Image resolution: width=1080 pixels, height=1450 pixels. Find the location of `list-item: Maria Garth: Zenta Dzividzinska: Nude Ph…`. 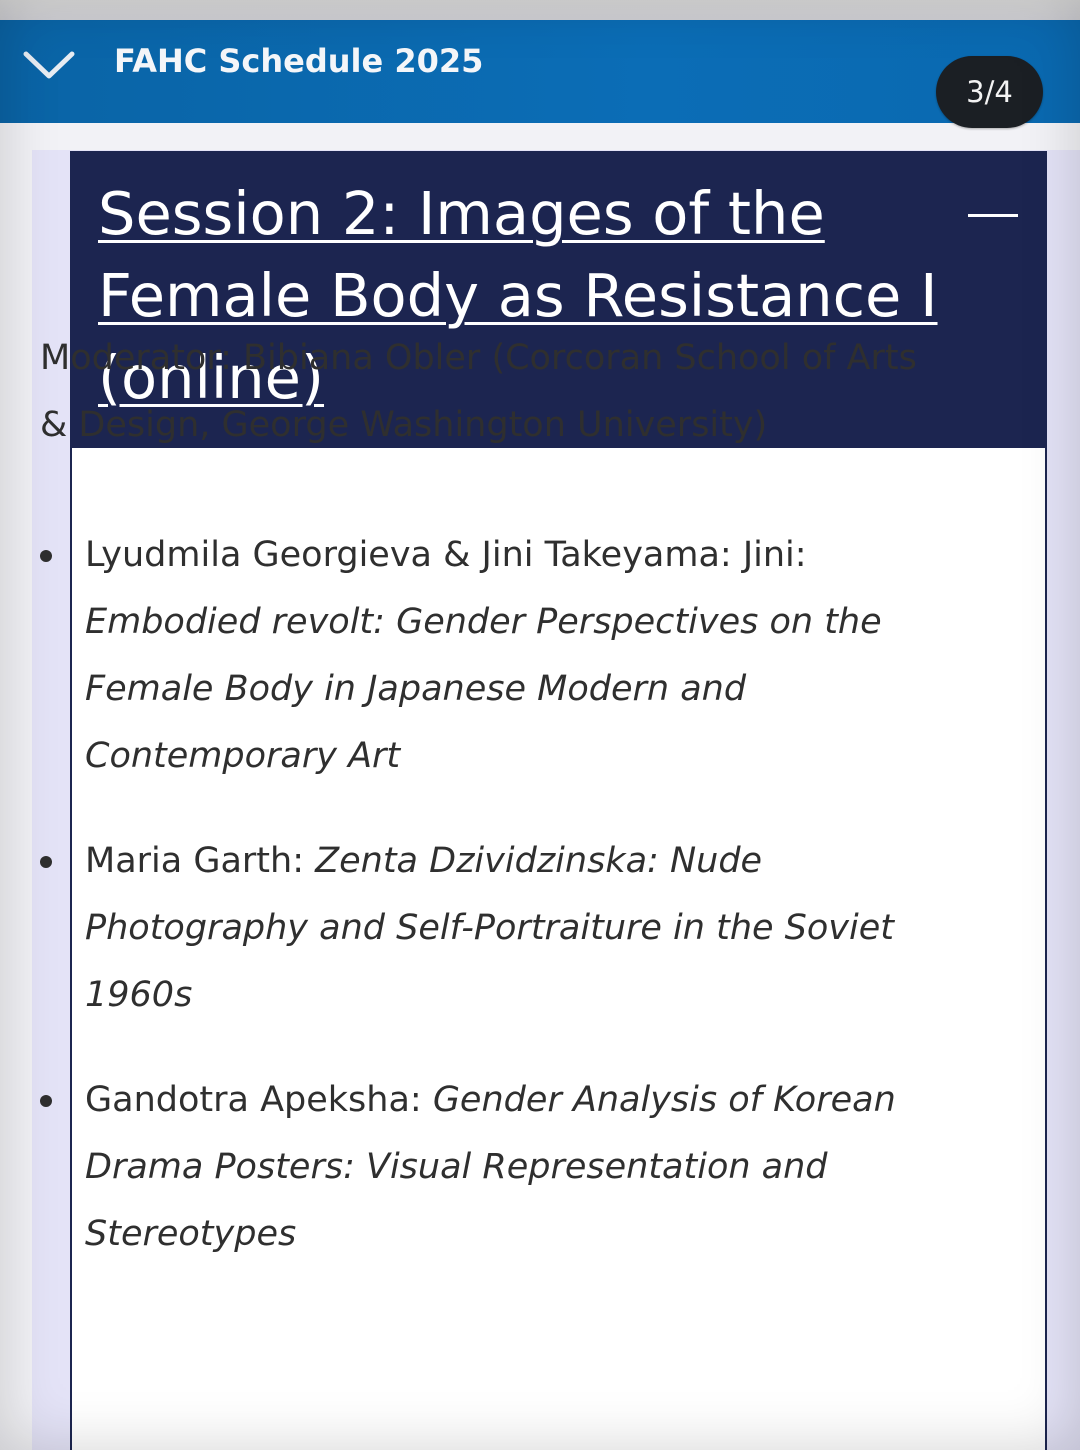

list-item: Maria Garth: Zenta Dzividzinska: Nude Ph… is located at coordinates (490, 928).